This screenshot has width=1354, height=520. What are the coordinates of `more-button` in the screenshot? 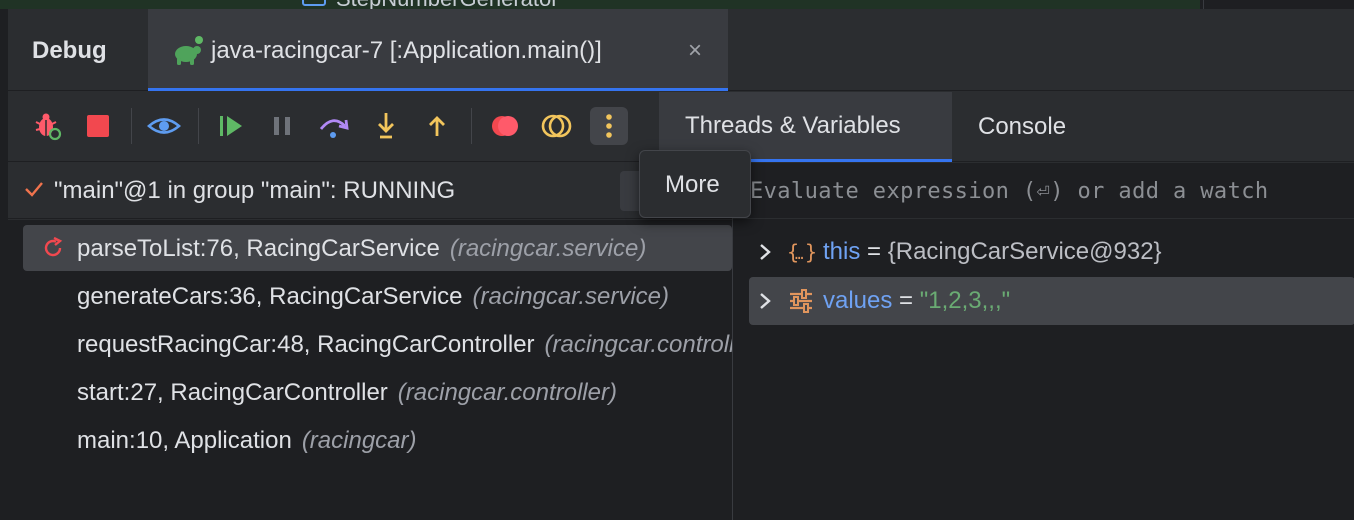 It's located at (609, 126).